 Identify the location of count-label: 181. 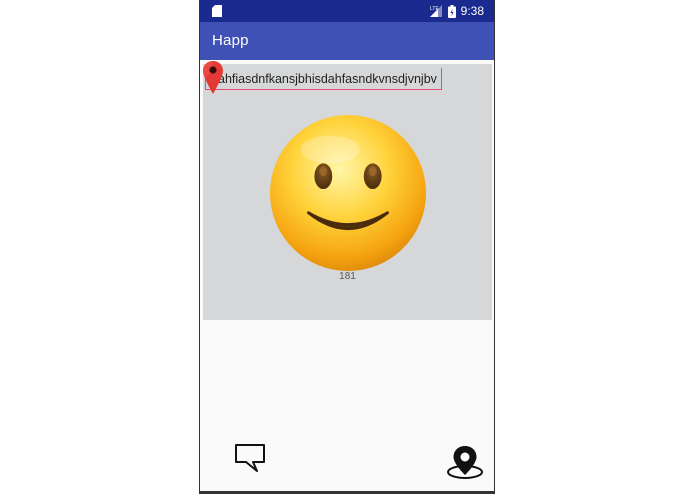
(347, 276).